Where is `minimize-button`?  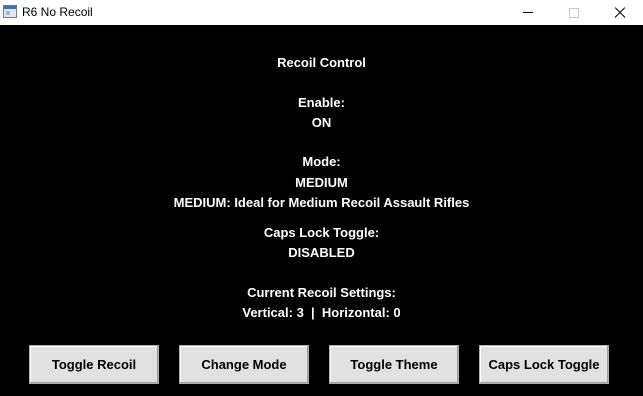
minimize-button is located at coordinates (528, 12).